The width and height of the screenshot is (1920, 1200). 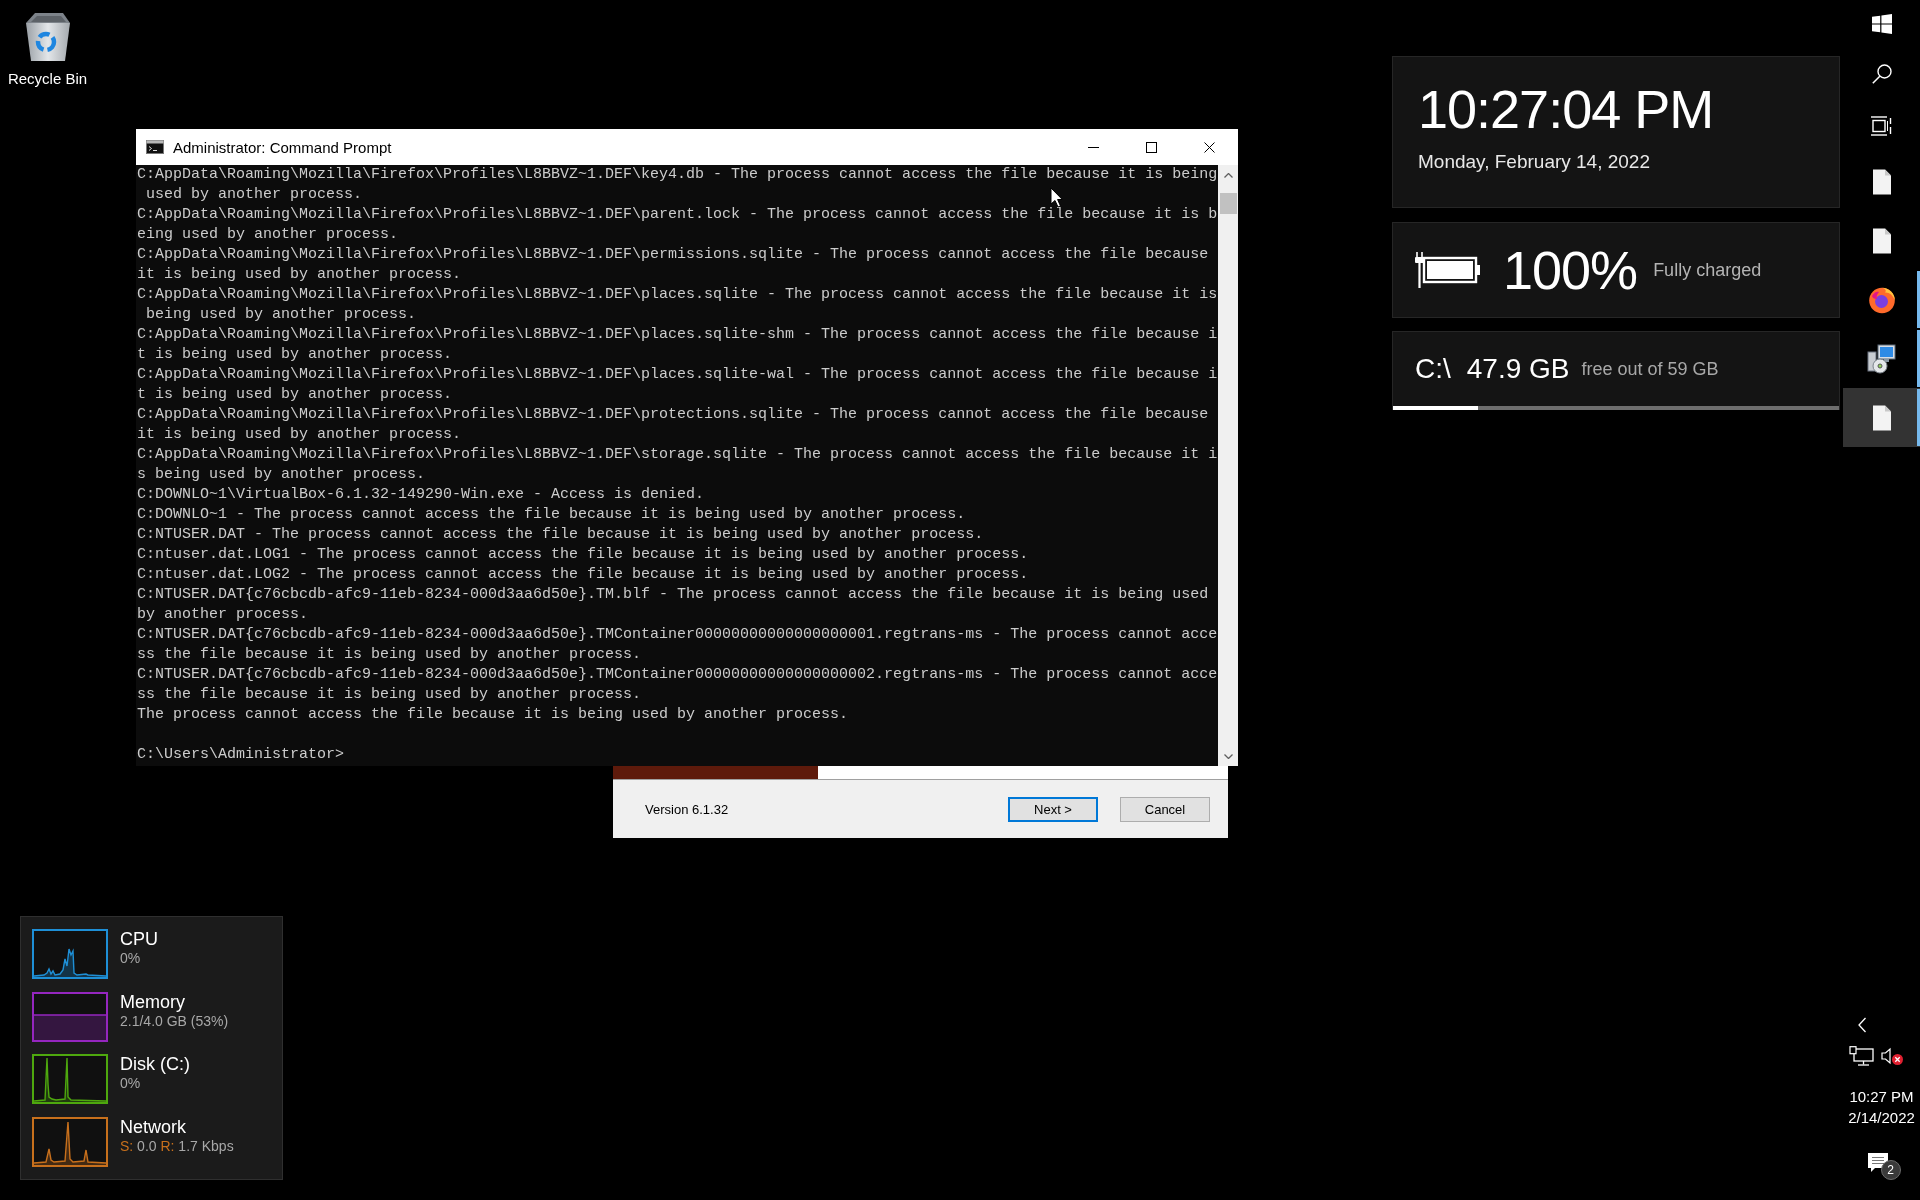 I want to click on tray-time: 10:27 PM, so click(x=1881, y=1096).